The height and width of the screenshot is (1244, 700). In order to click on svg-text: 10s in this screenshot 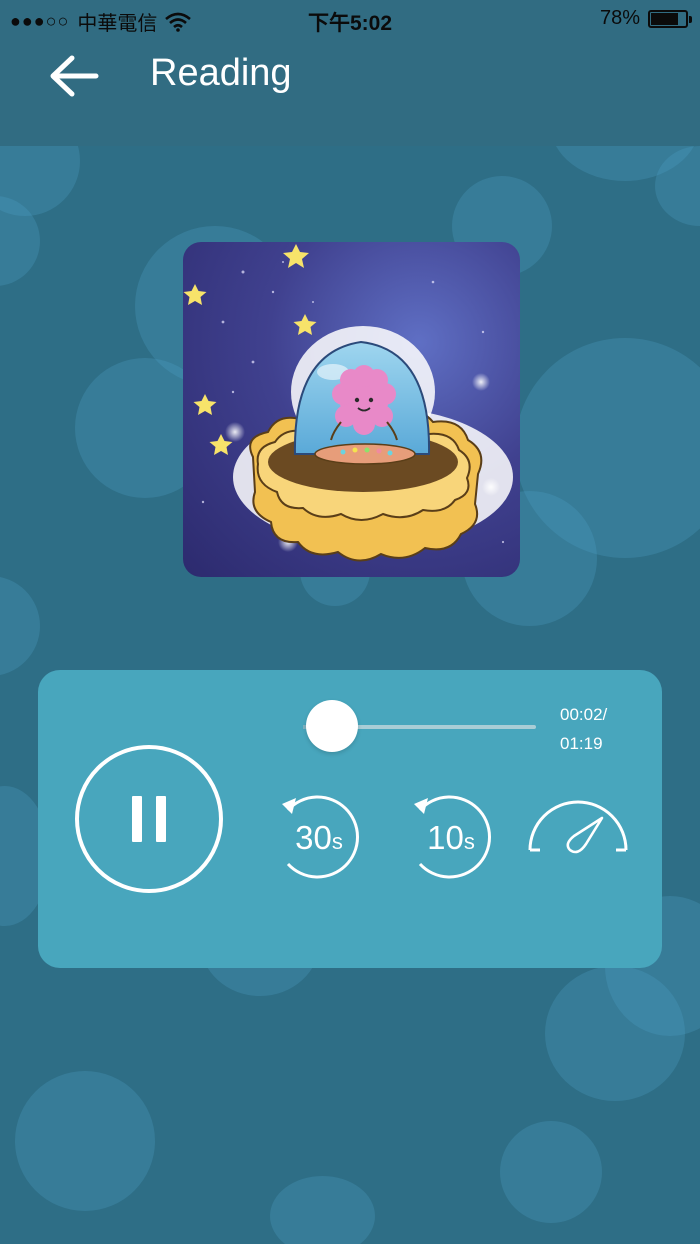, I will do `click(451, 837)`.